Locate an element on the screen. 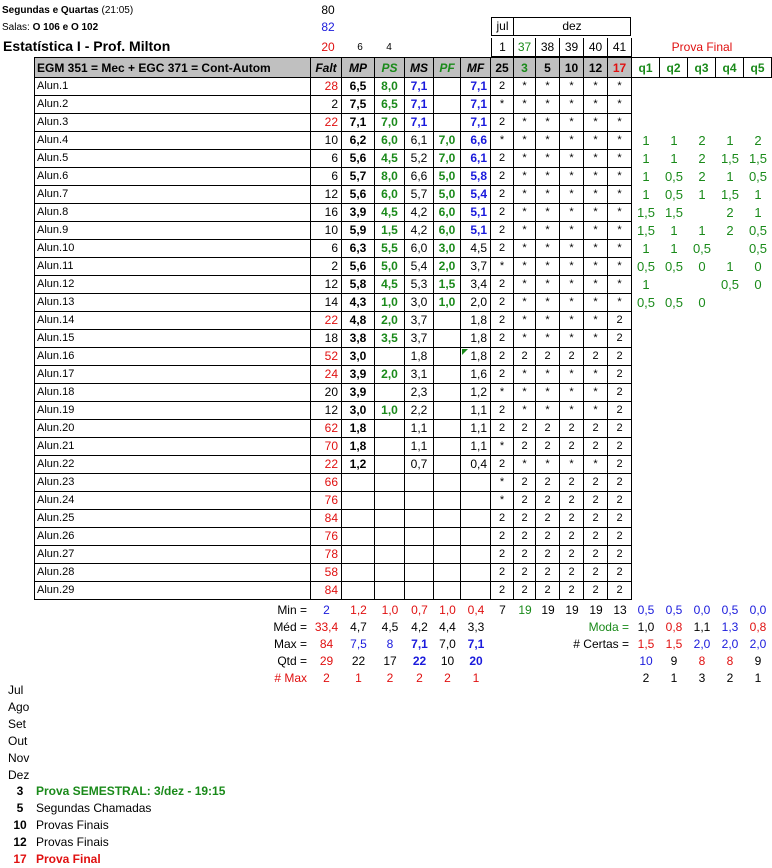  month-label: Out is located at coordinates (28, 741).